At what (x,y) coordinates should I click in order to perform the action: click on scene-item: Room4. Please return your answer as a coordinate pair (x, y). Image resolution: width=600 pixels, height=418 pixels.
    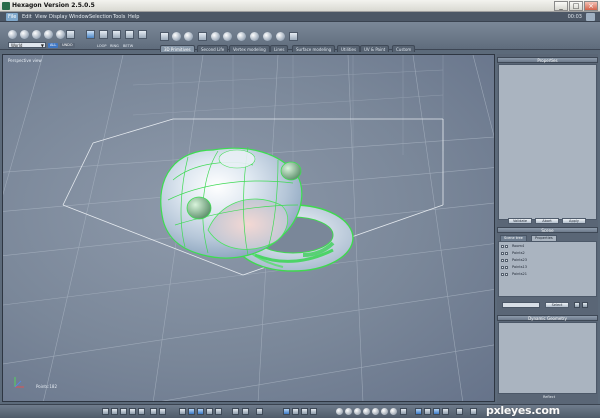
    Looking at the image, I should click on (546, 246).